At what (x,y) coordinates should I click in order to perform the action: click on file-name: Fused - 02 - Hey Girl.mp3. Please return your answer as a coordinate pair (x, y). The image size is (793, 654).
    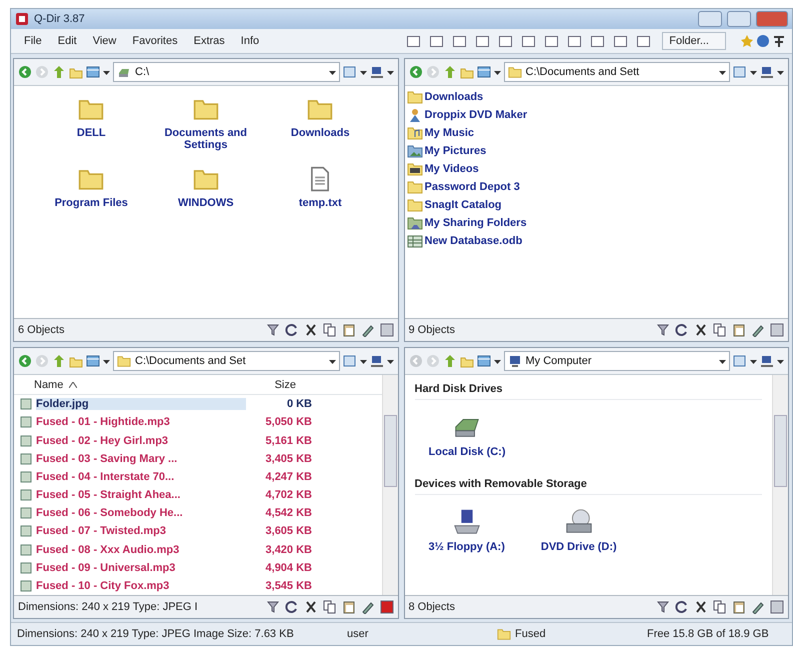
    Looking at the image, I should click on (141, 440).